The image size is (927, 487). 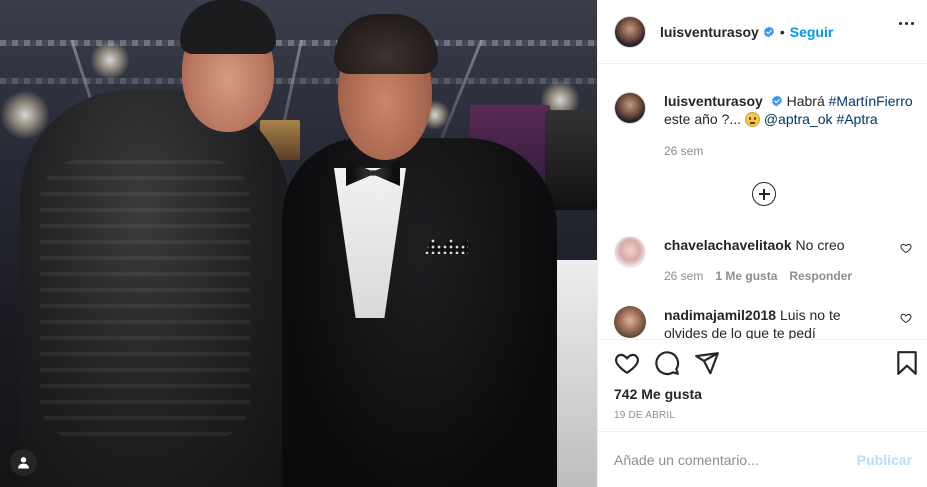 What do you see at coordinates (820, 276) in the screenshot?
I see `reply-button: Responder` at bounding box center [820, 276].